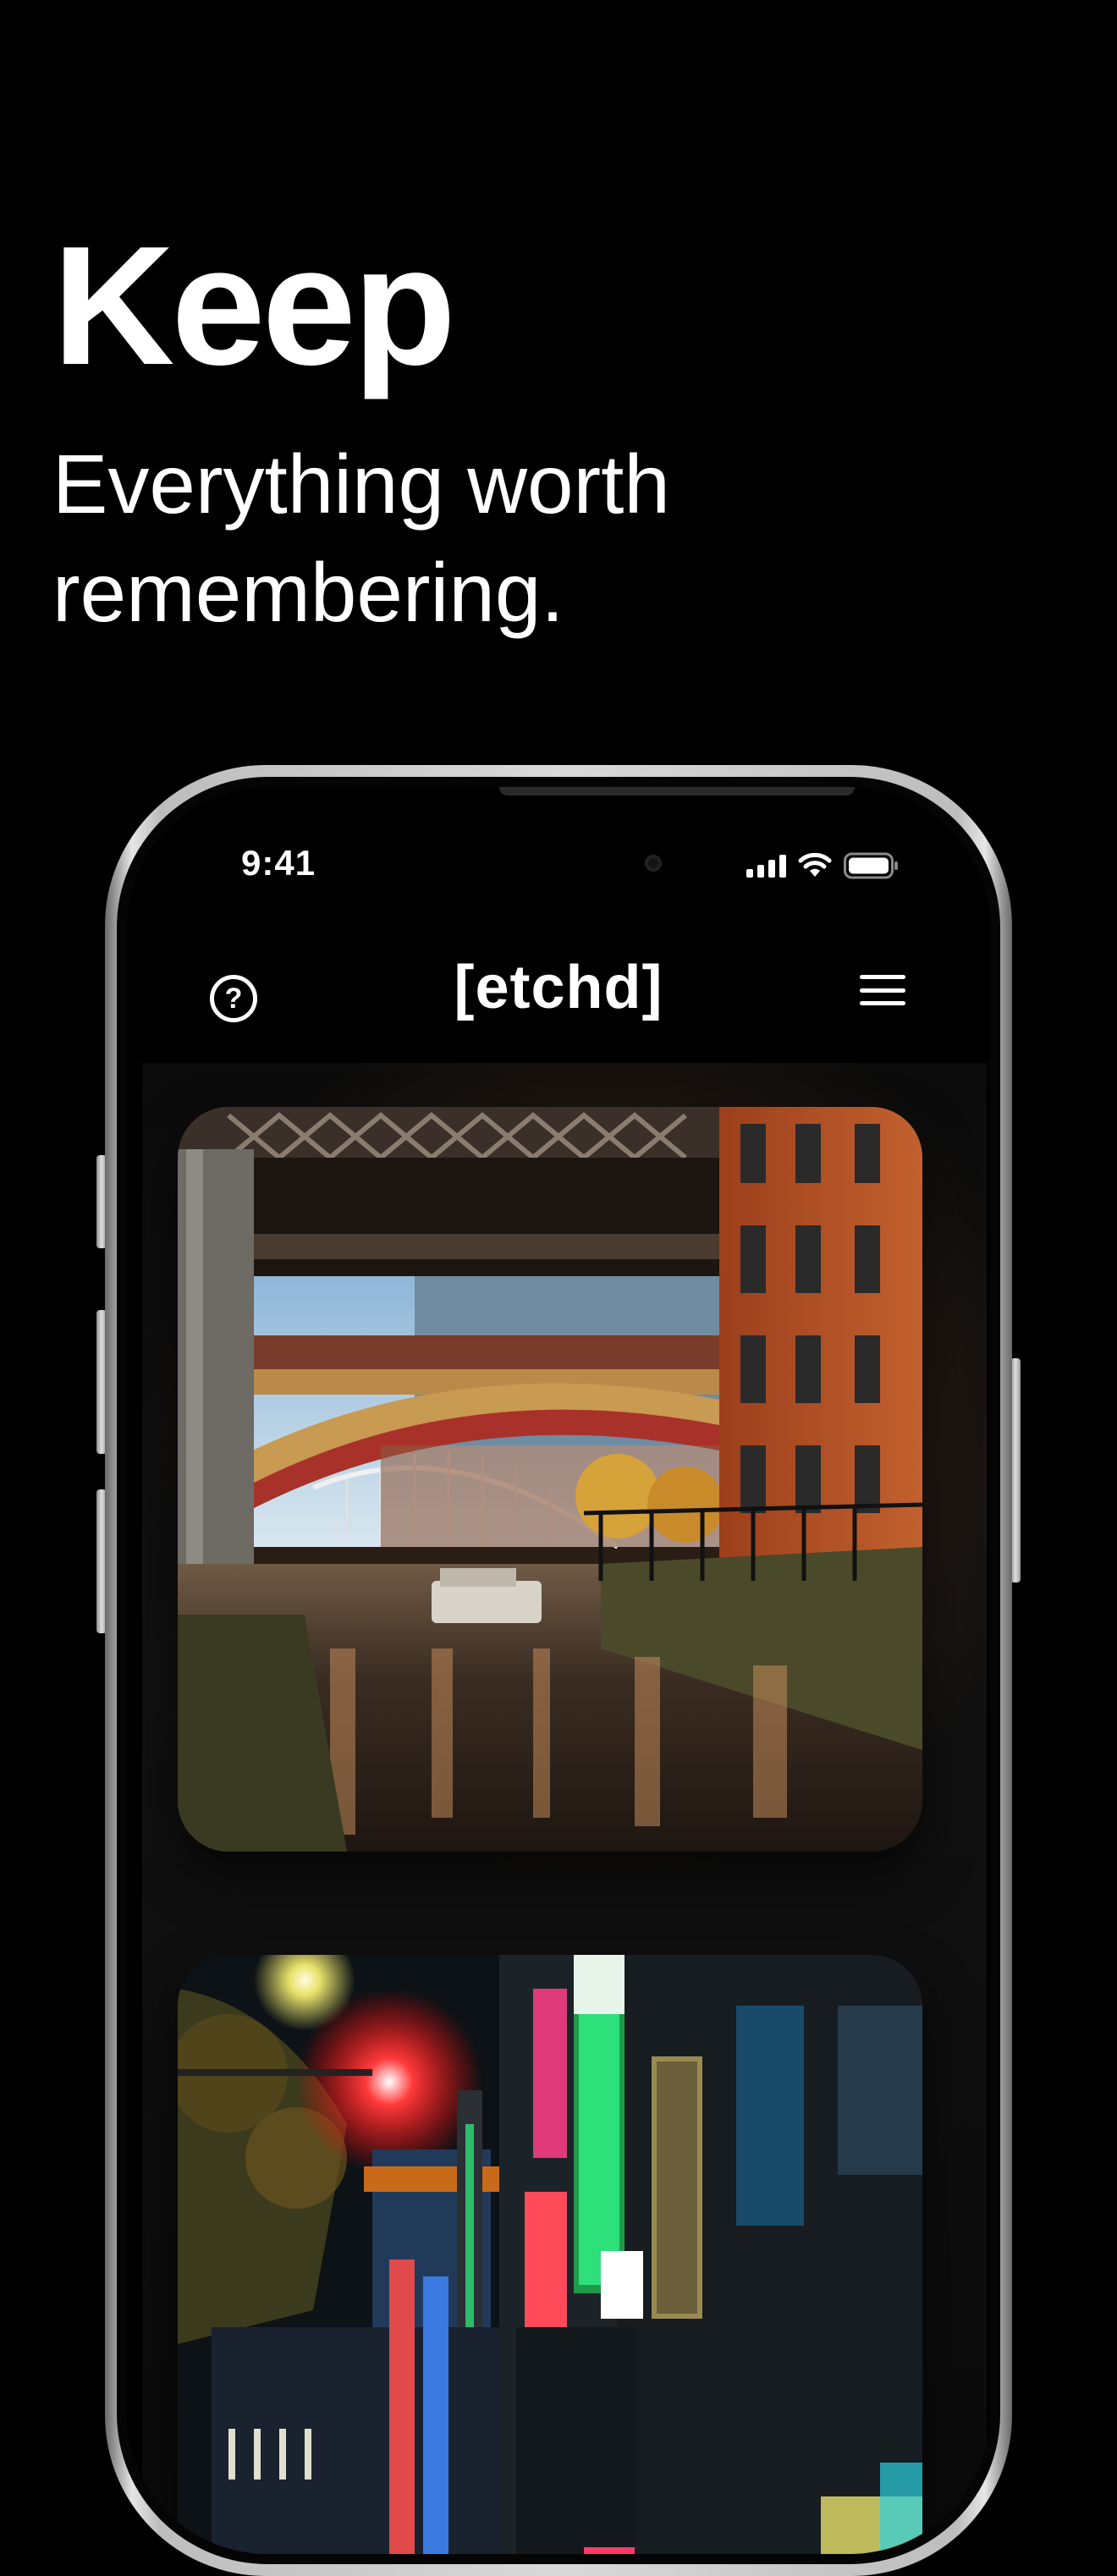 This screenshot has height=2576, width=1117. Describe the element at coordinates (815, 865) in the screenshot. I see `wifi-icon` at that location.